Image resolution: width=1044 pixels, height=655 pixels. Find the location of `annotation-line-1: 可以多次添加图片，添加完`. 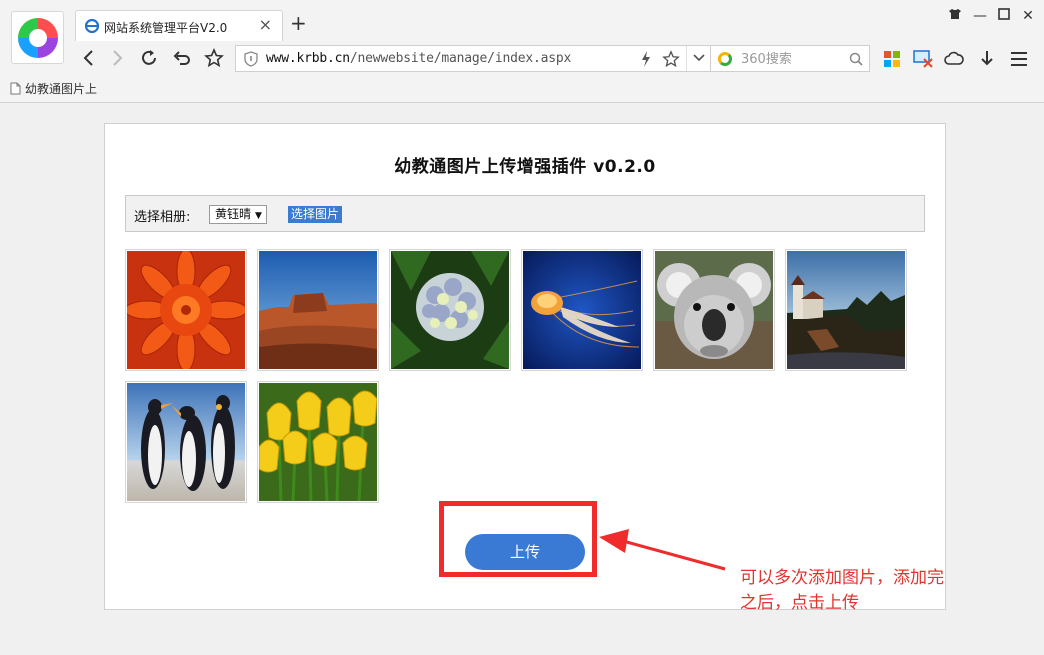

annotation-line-1: 可以多次添加图片，添加完 is located at coordinates (842, 578).